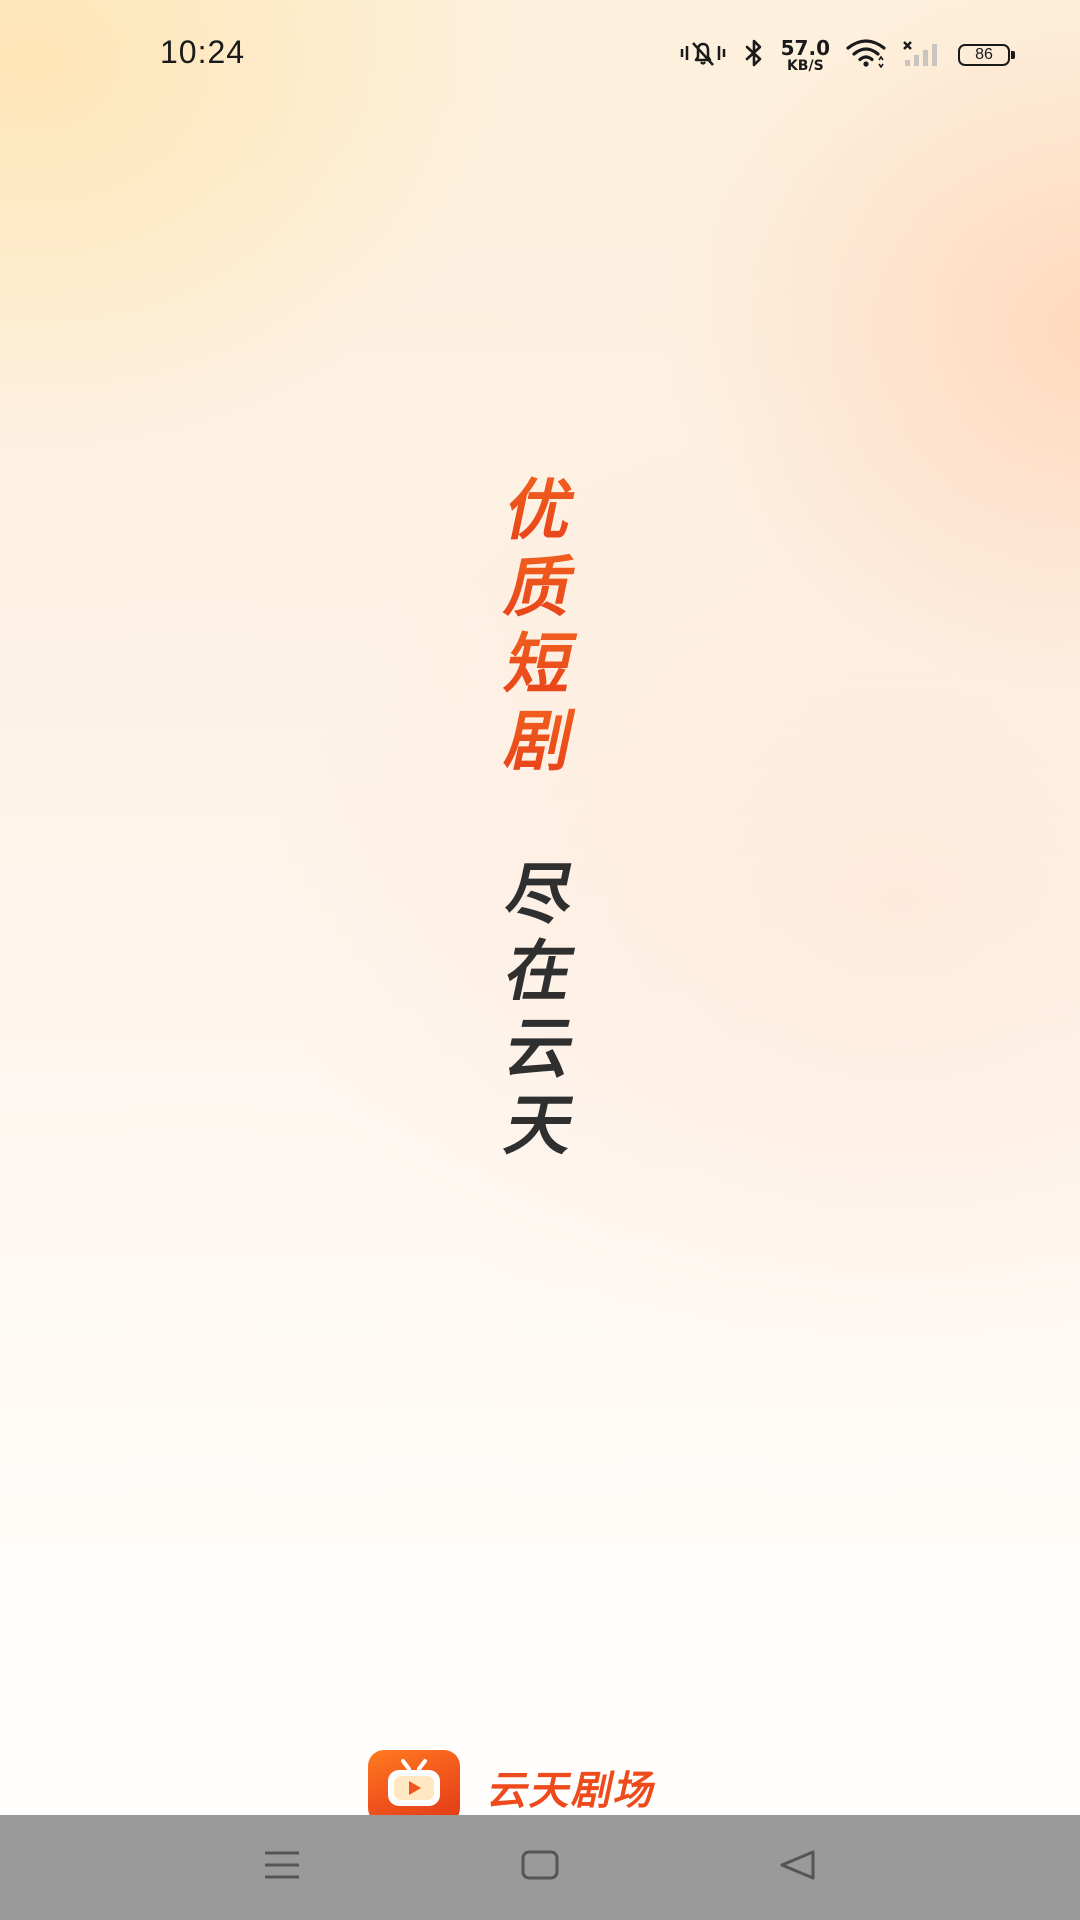 Image resolution: width=1080 pixels, height=1920 pixels. Describe the element at coordinates (540, 741) in the screenshot. I see `slogan-char: 剧` at that location.